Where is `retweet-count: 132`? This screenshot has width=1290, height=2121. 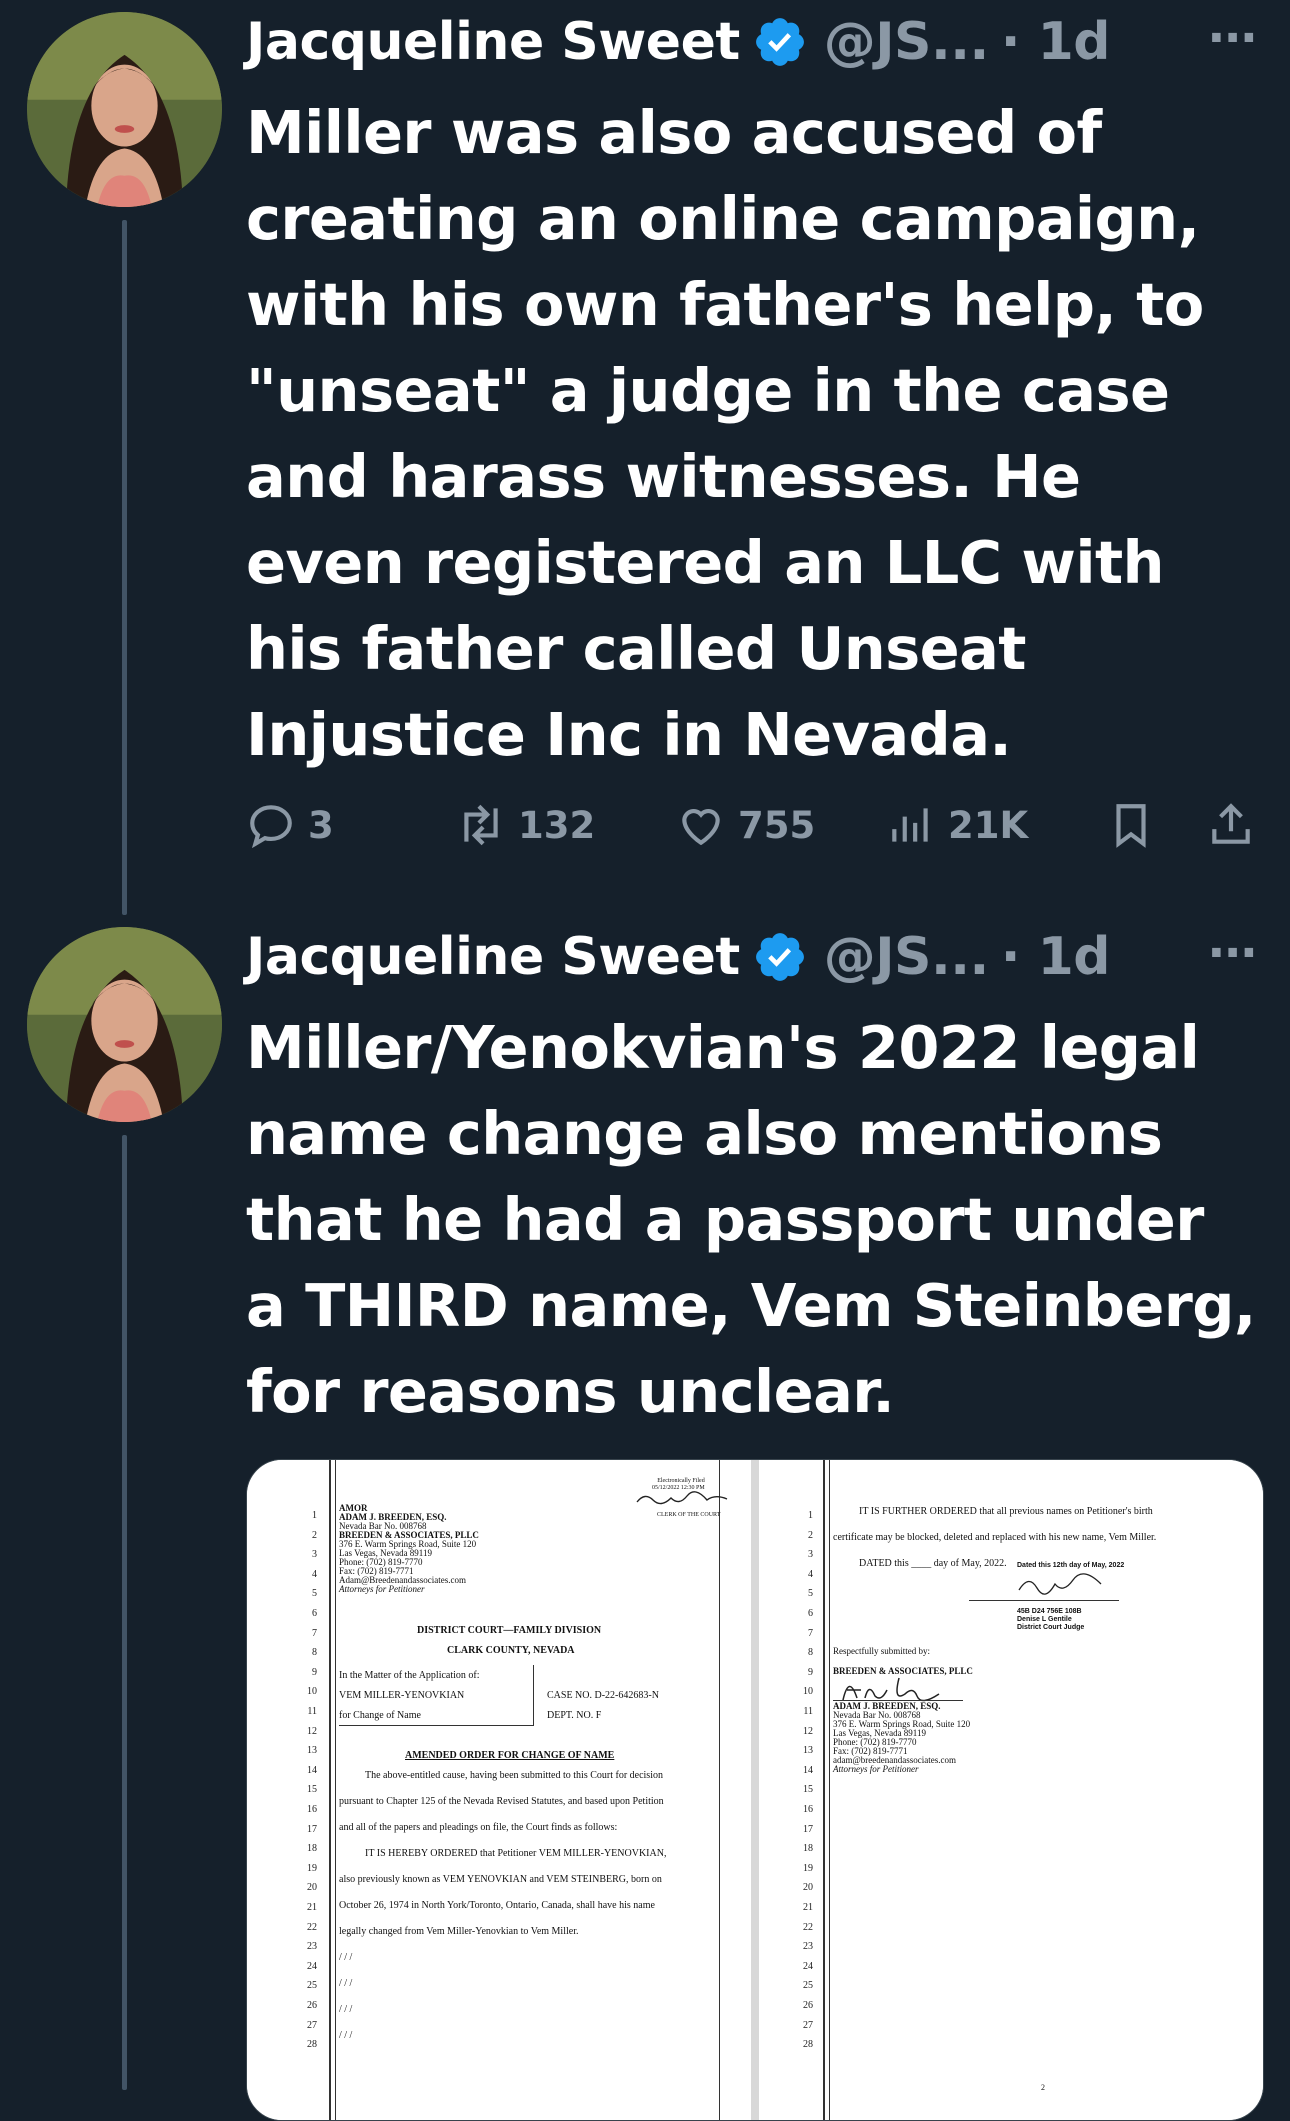 retweet-count: 132 is located at coordinates (557, 825).